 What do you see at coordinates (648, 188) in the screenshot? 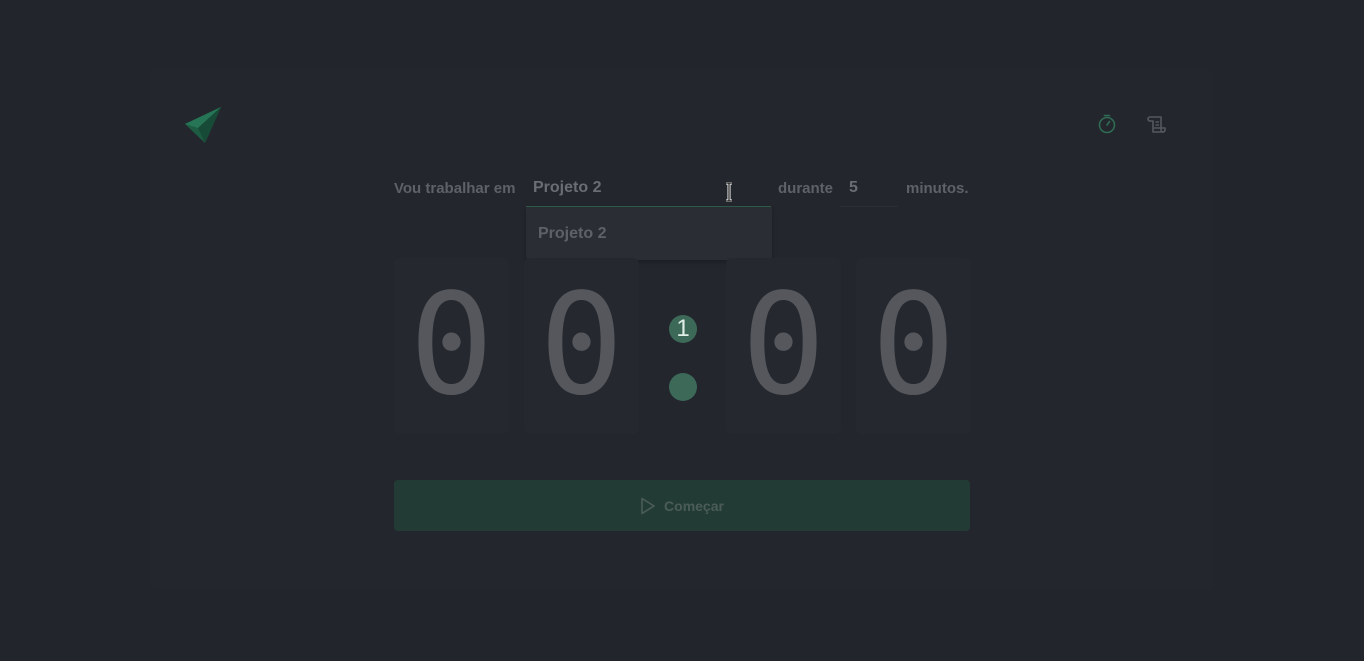
I see `task-name-input` at bounding box center [648, 188].